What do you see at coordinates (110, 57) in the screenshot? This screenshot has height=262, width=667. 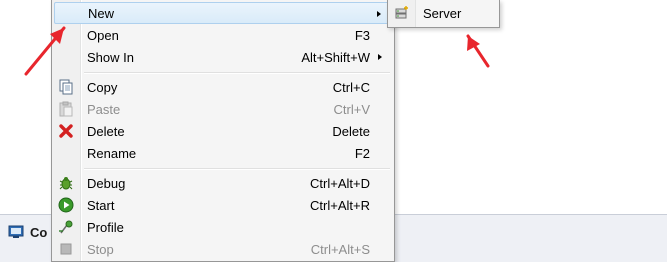 I see `menu-item-label: Show In` at bounding box center [110, 57].